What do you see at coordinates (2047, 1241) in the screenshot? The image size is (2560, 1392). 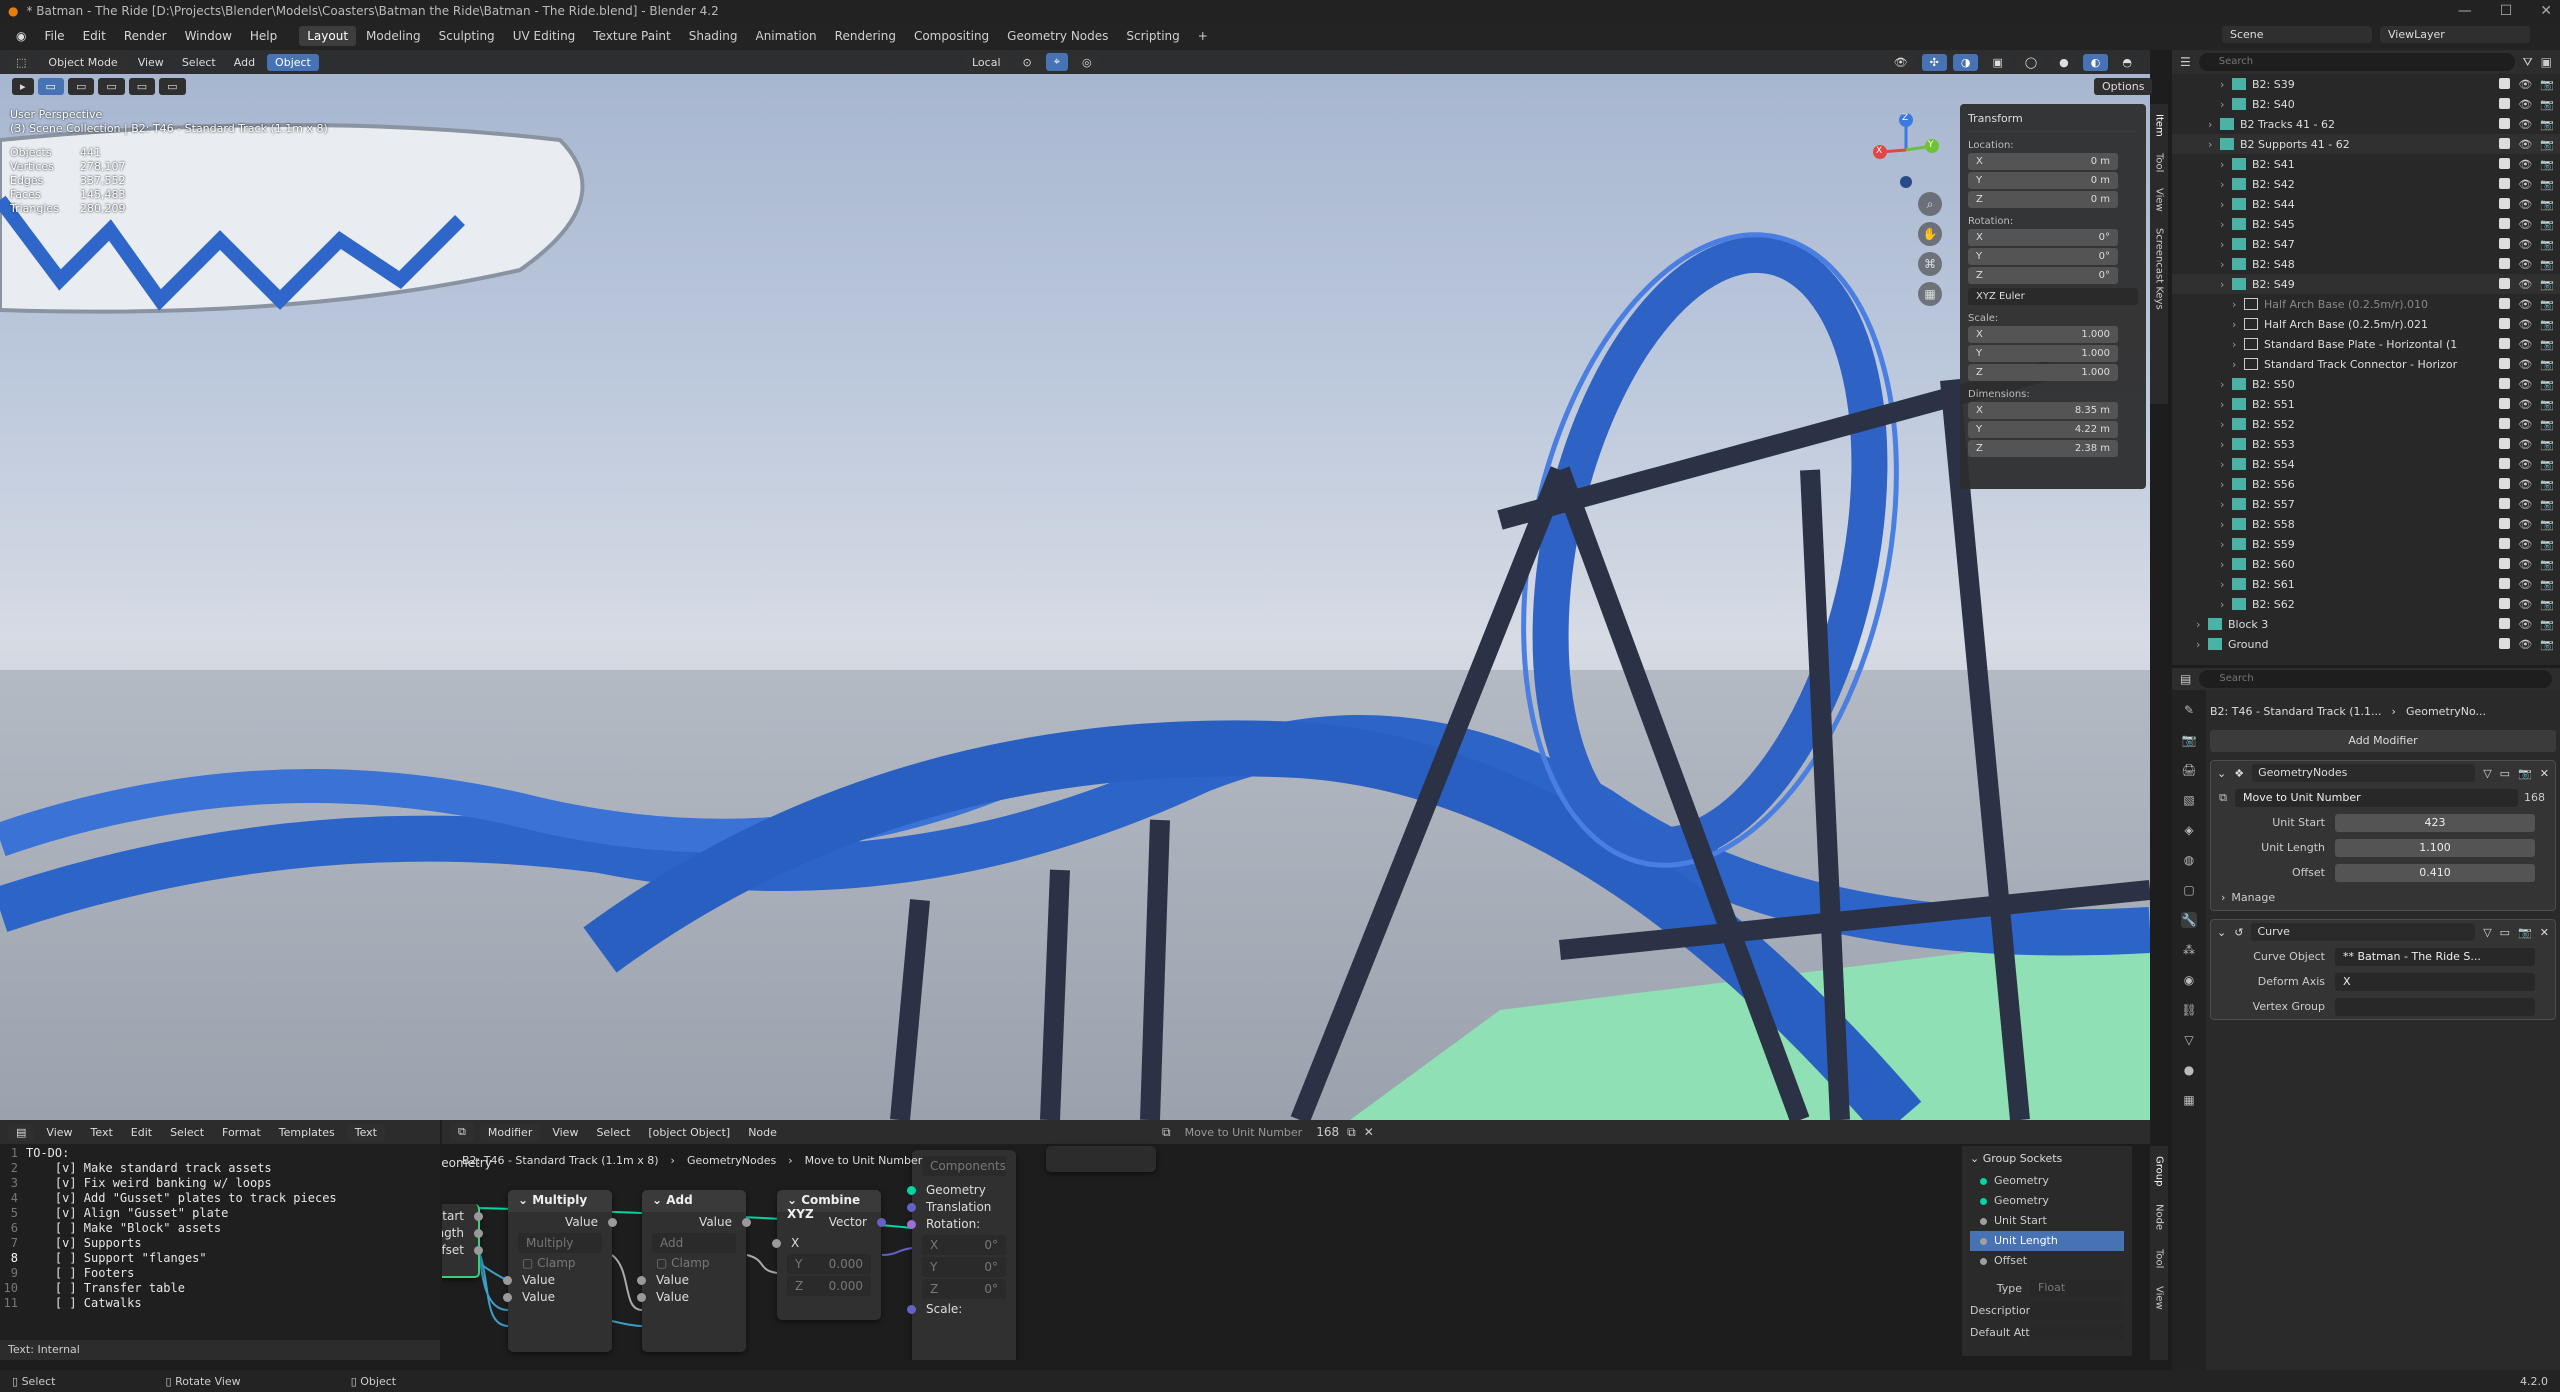 I see `group-socket-item: Unit Length` at bounding box center [2047, 1241].